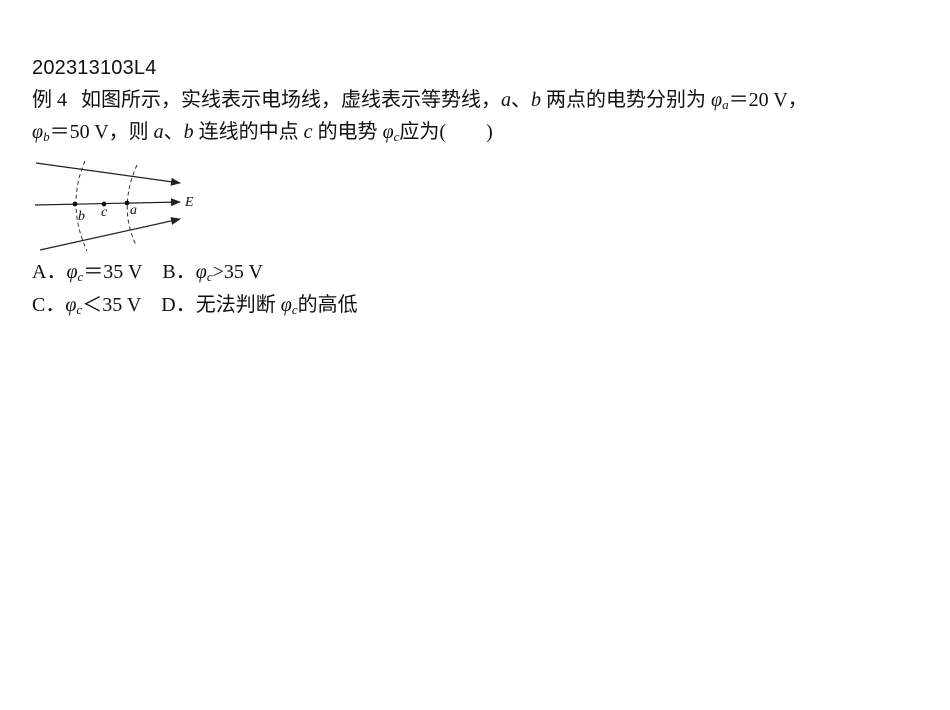 The image size is (950, 710). I want to click on option-c-text: ＜35 V, so click(112, 305).